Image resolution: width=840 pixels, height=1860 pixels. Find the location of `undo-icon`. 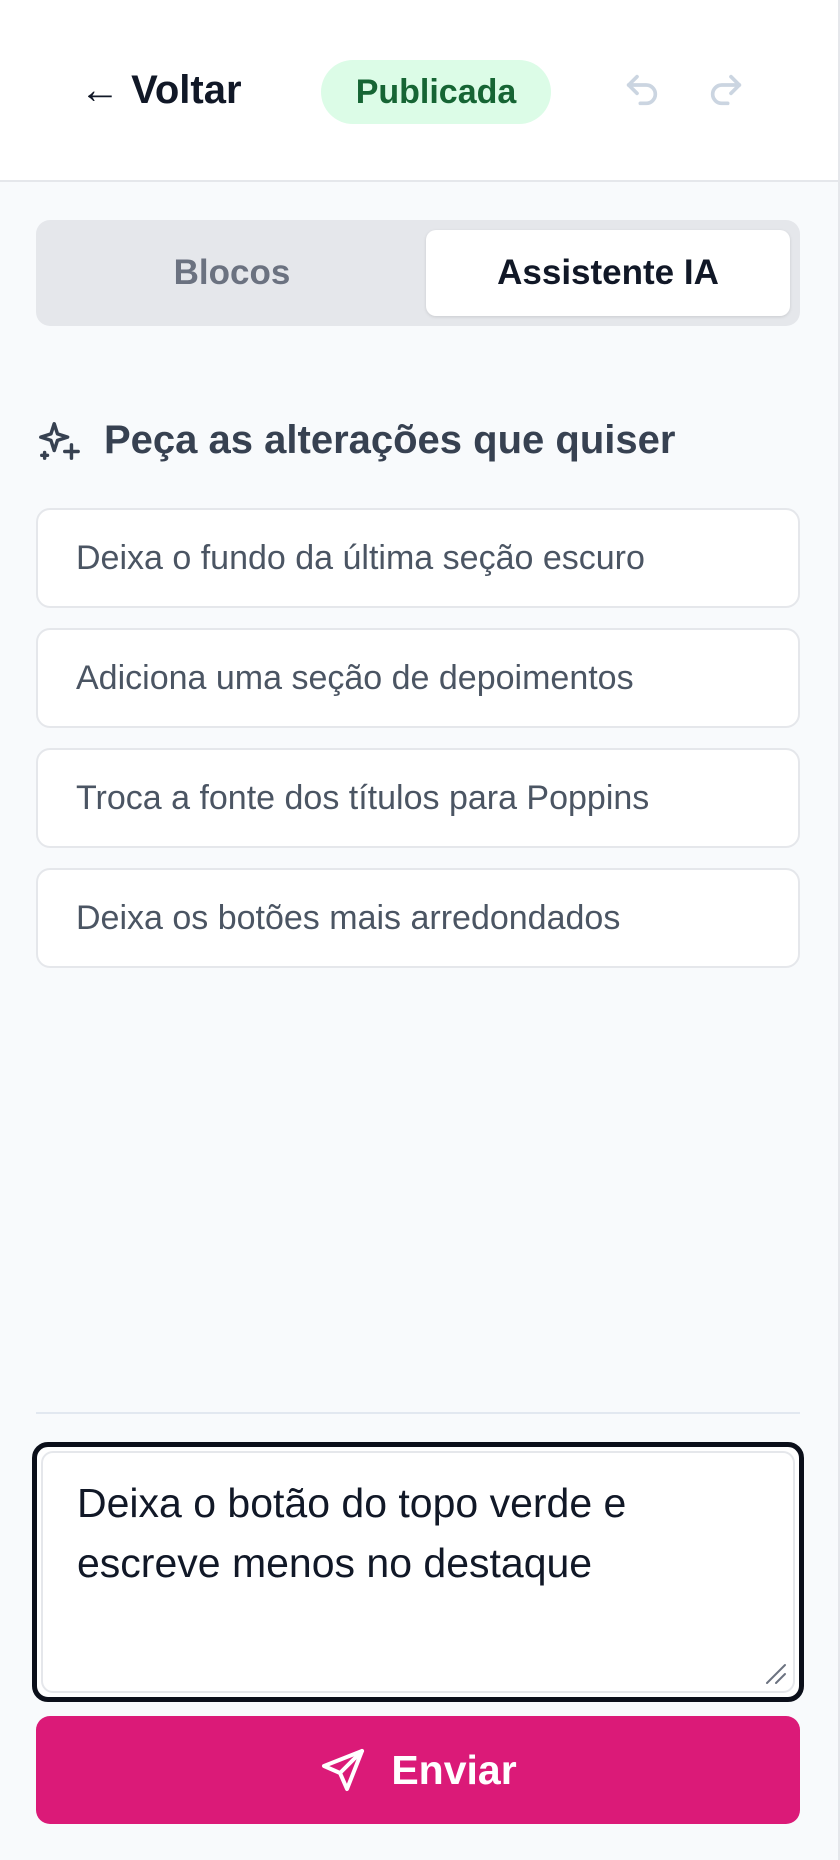

undo-icon is located at coordinates (642, 90).